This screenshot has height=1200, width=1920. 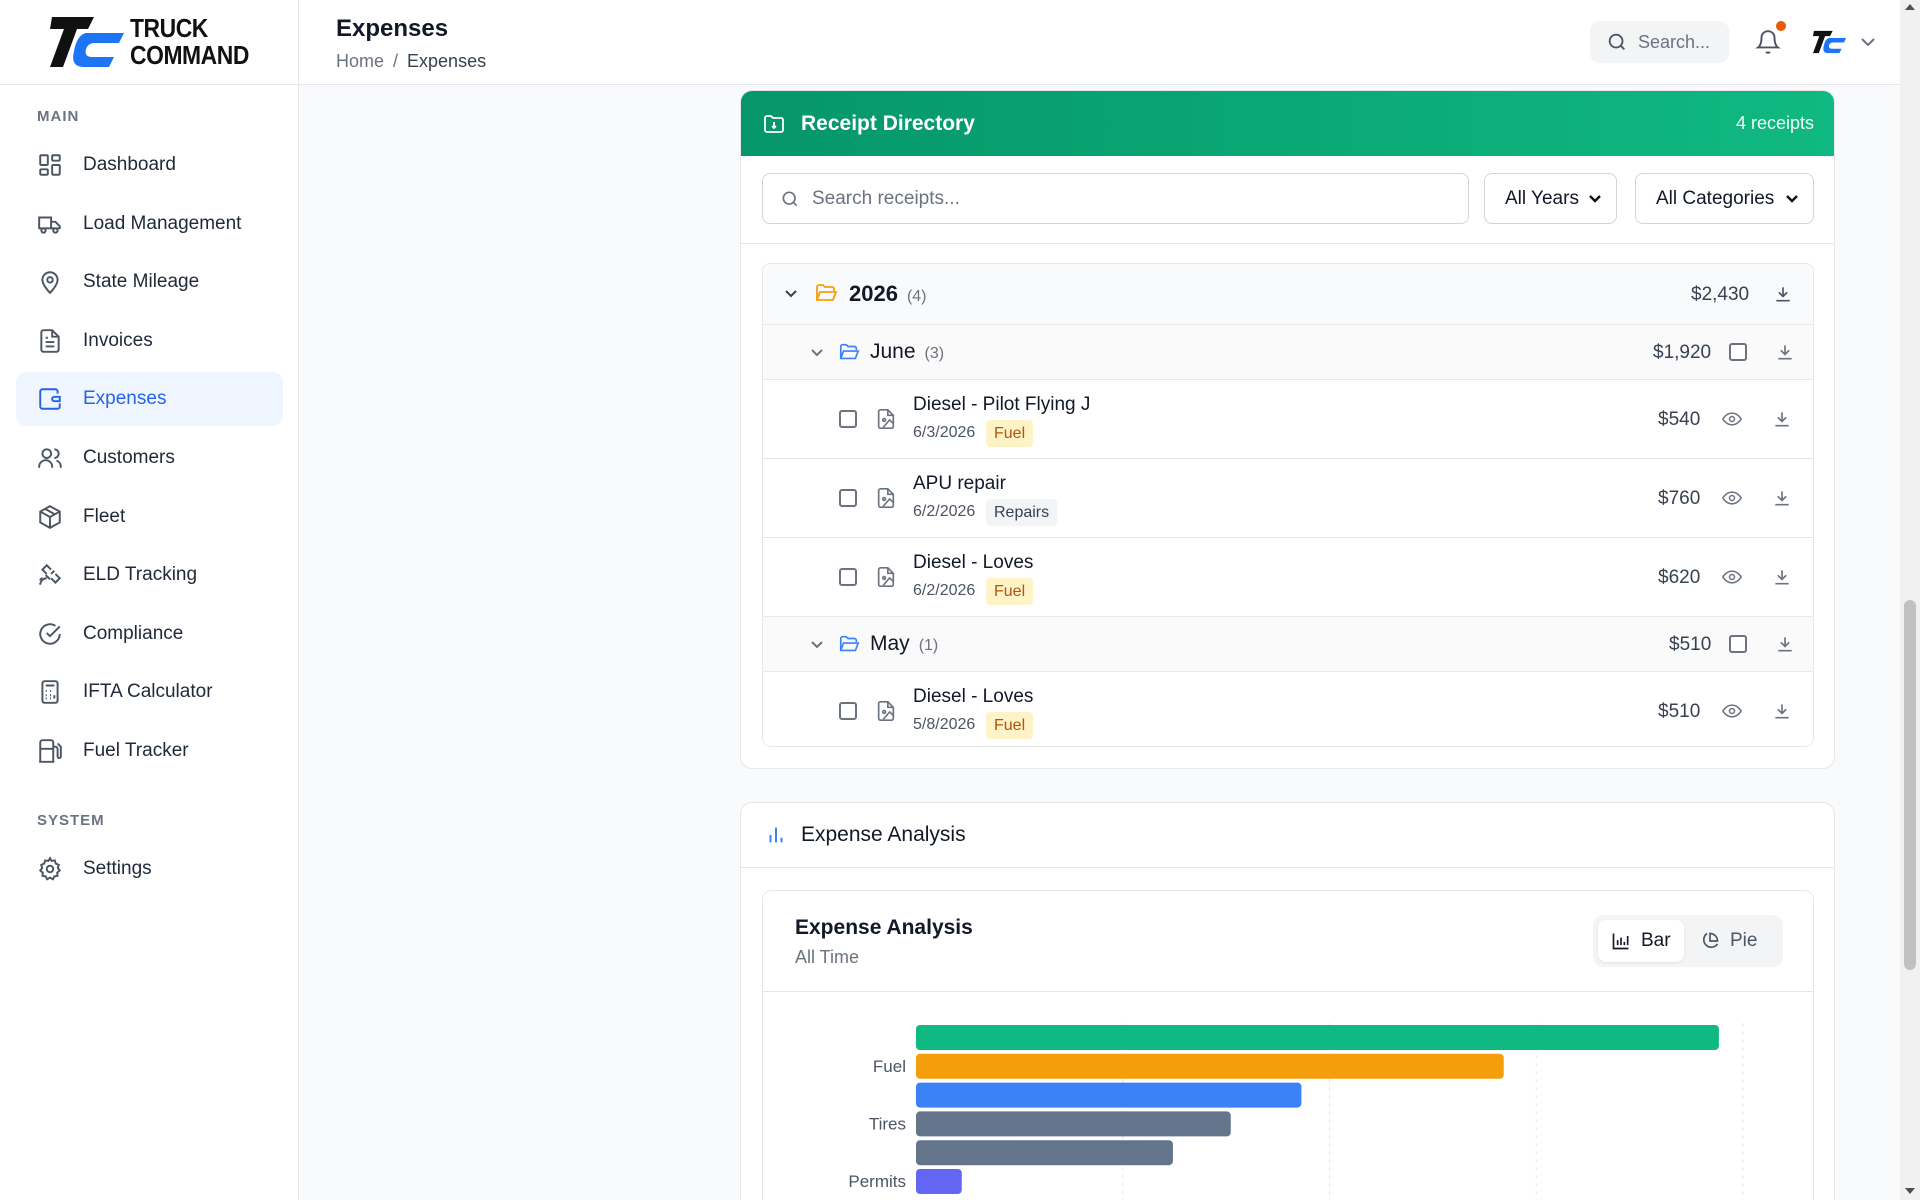 What do you see at coordinates (141, 282) in the screenshot?
I see `sidebar-item-label: State Mileage` at bounding box center [141, 282].